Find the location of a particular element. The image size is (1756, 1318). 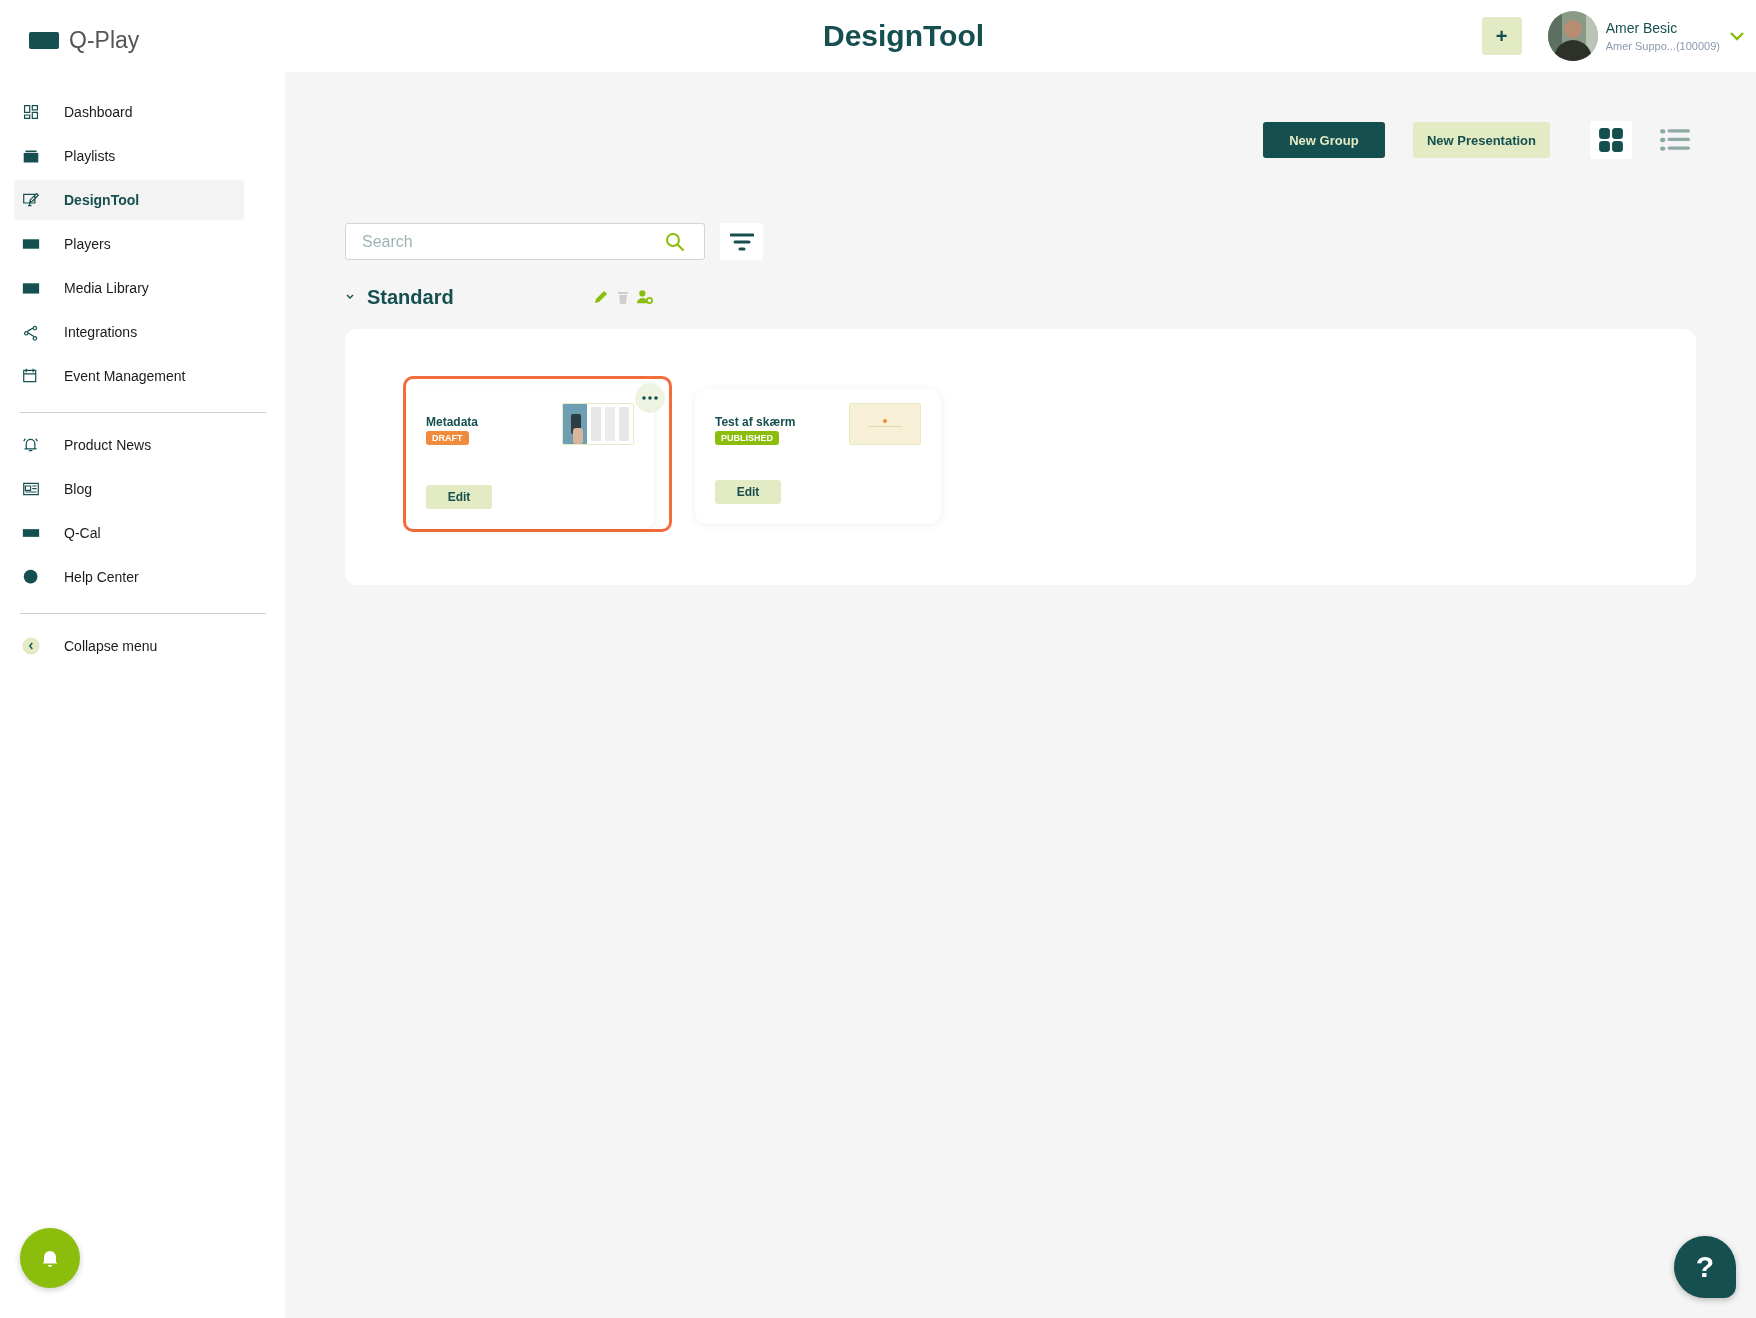

notifications-button is located at coordinates (50, 1258).